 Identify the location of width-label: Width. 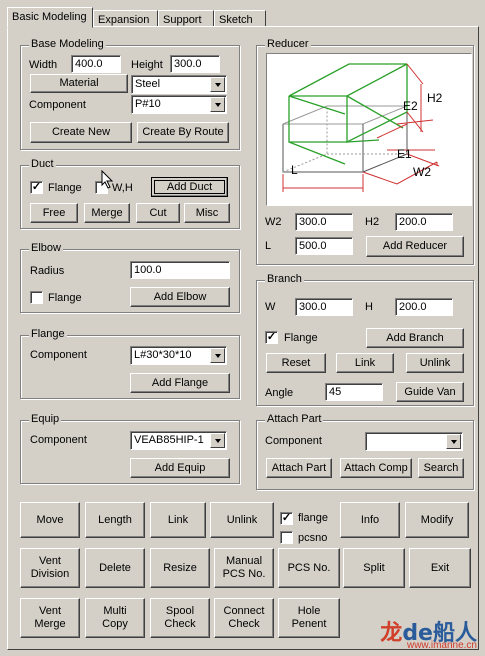
(43, 65).